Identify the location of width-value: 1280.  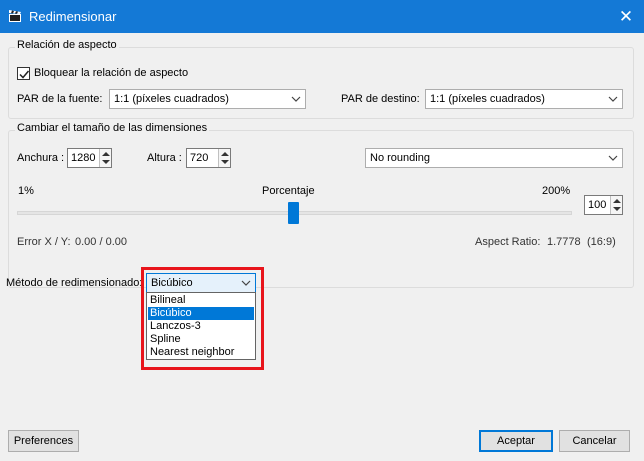
(83, 158).